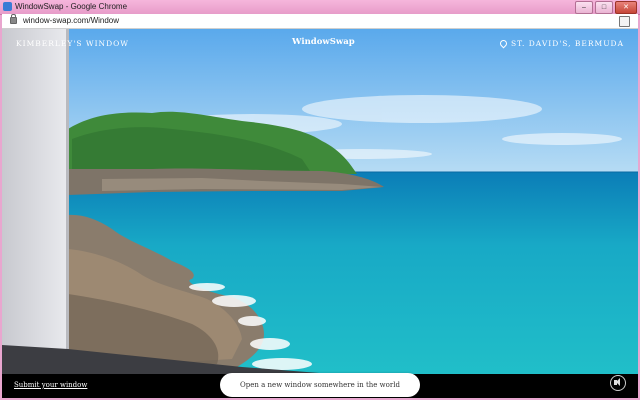 The height and width of the screenshot is (400, 640). Describe the element at coordinates (13, 19) in the screenshot. I see `lock-icon` at that location.